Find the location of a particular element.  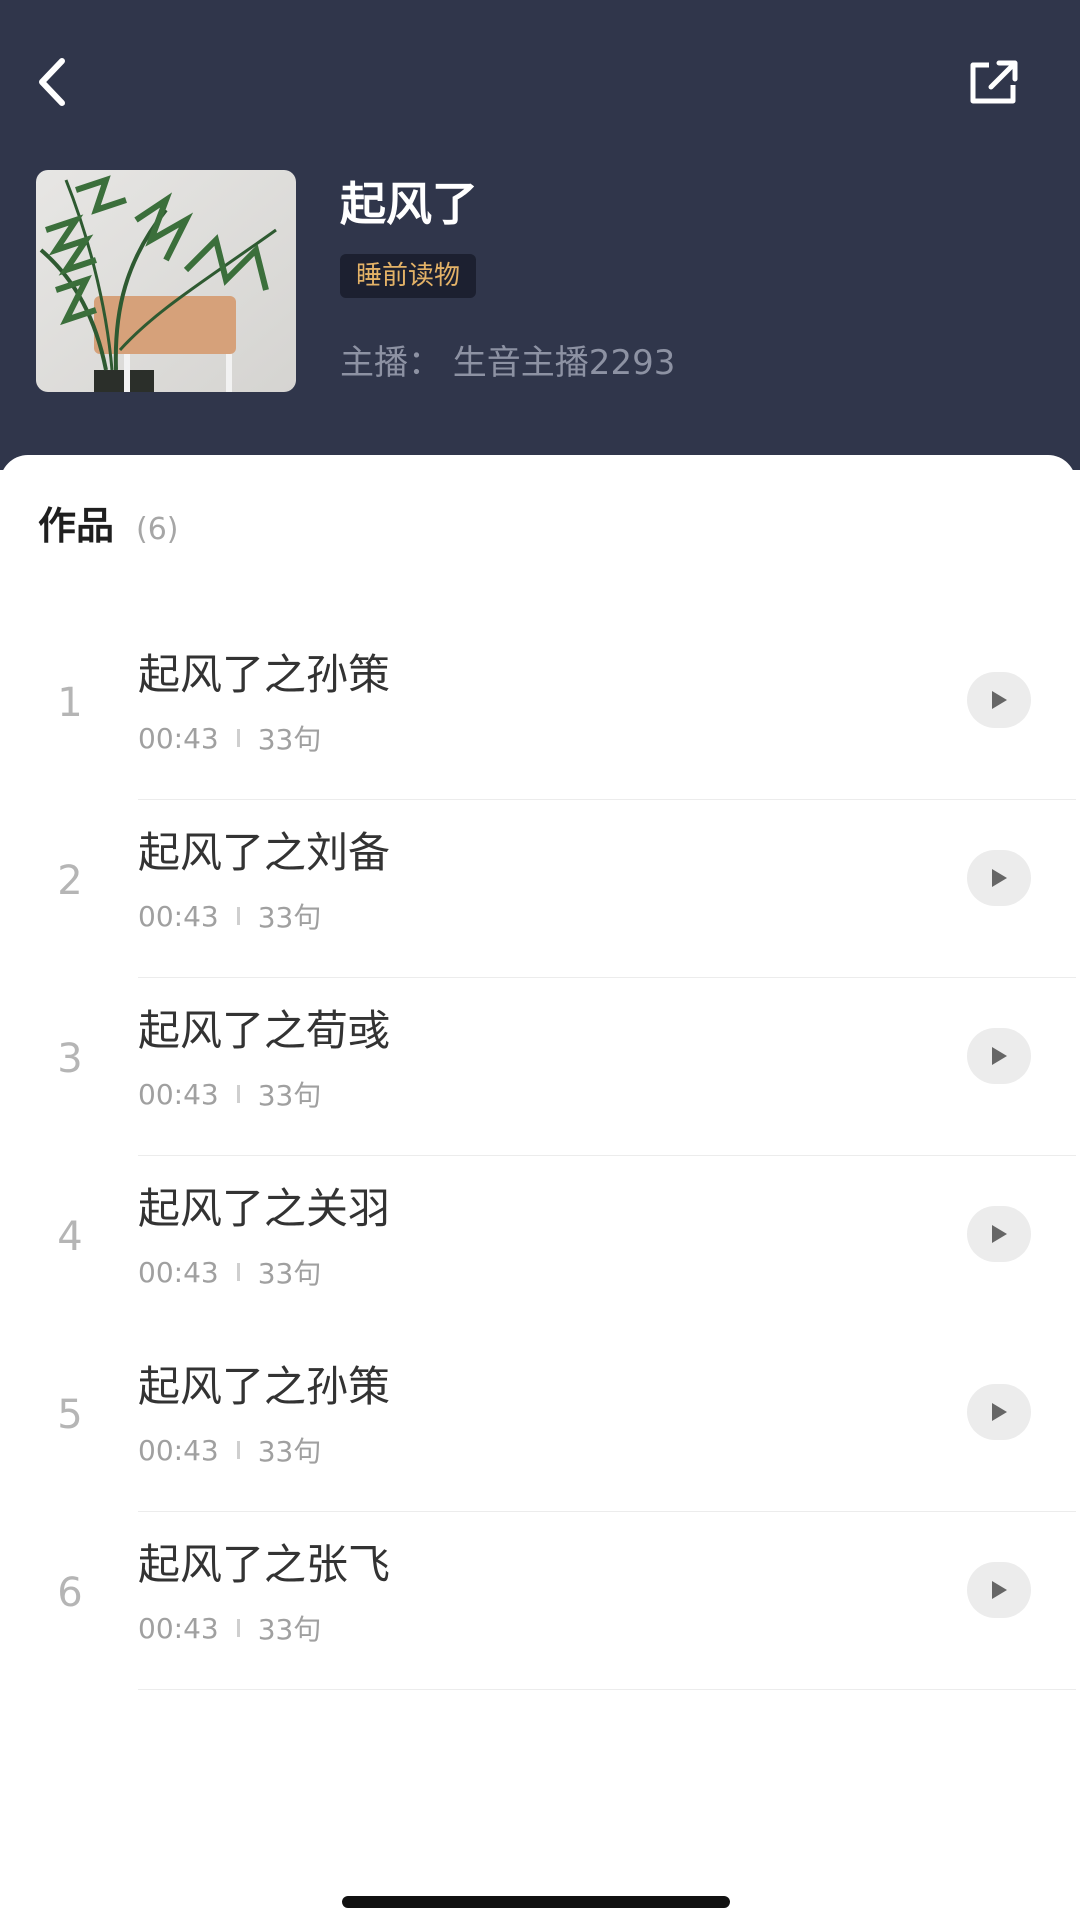

track-index: 6 is located at coordinates (70, 1593).